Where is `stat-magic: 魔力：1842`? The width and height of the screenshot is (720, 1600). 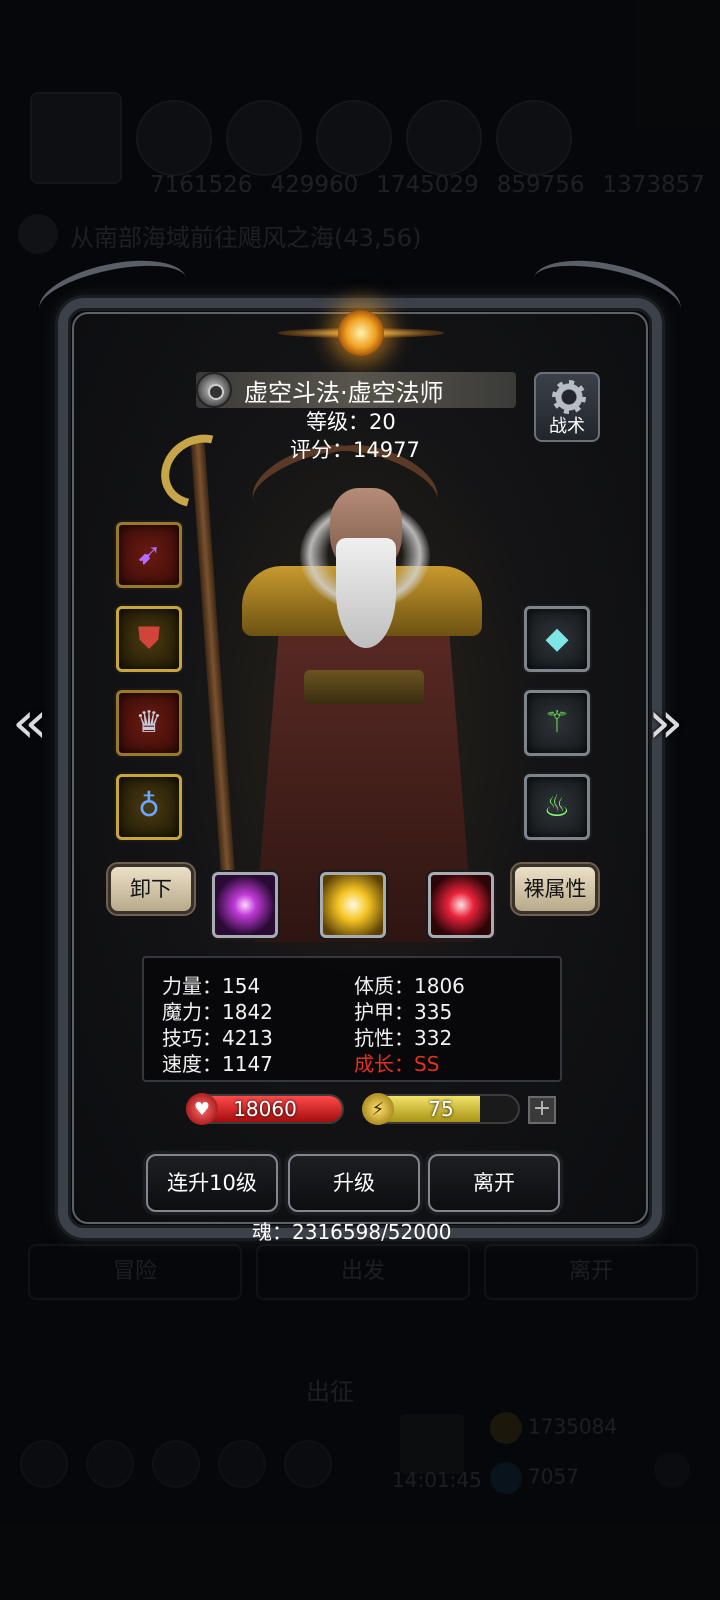 stat-magic: 魔力：1842 is located at coordinates (217, 1012).